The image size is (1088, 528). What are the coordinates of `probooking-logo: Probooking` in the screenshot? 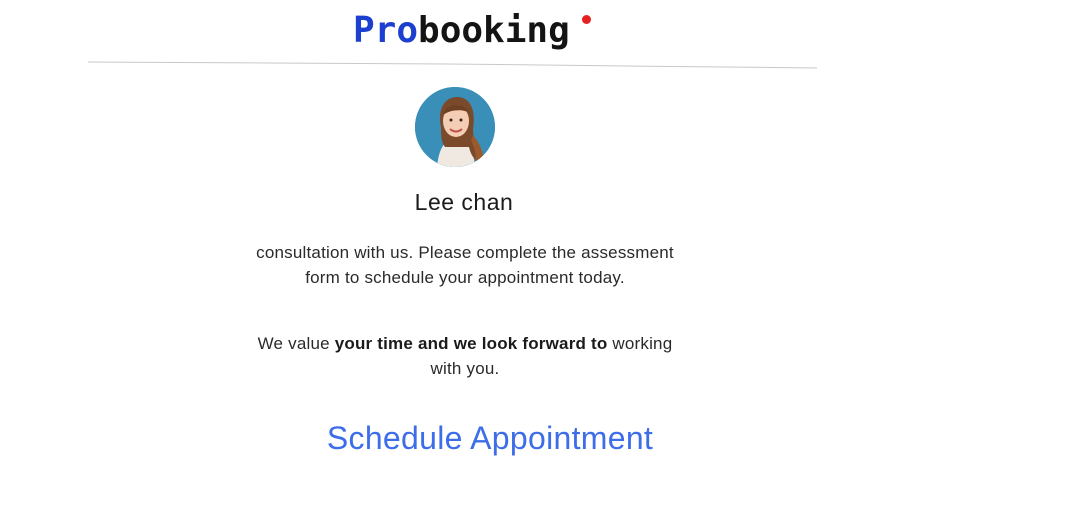 It's located at (472, 31).